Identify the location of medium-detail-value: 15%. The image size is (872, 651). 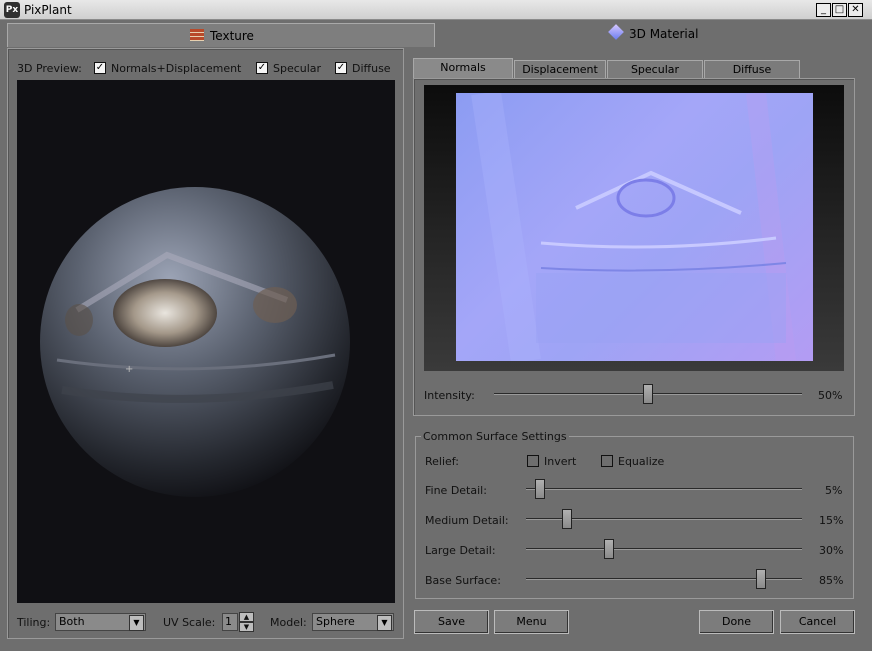
(831, 520).